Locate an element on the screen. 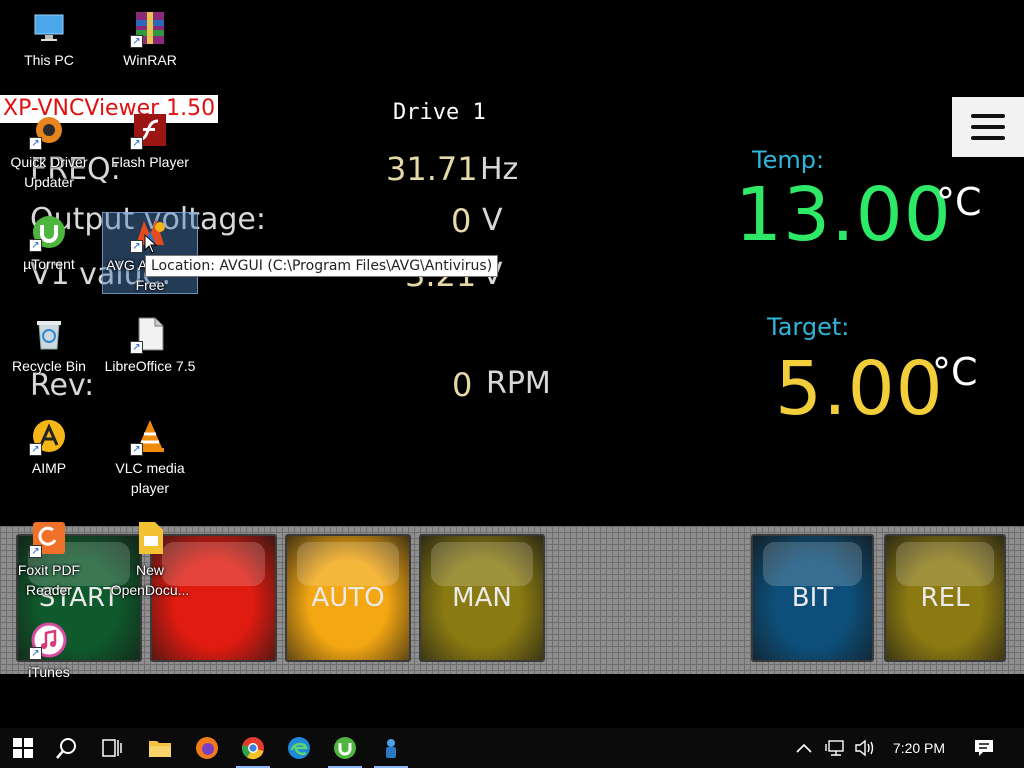  desktop-icon-libreoffice: ↗ LibreOffice 7.5 is located at coordinates (150, 346).